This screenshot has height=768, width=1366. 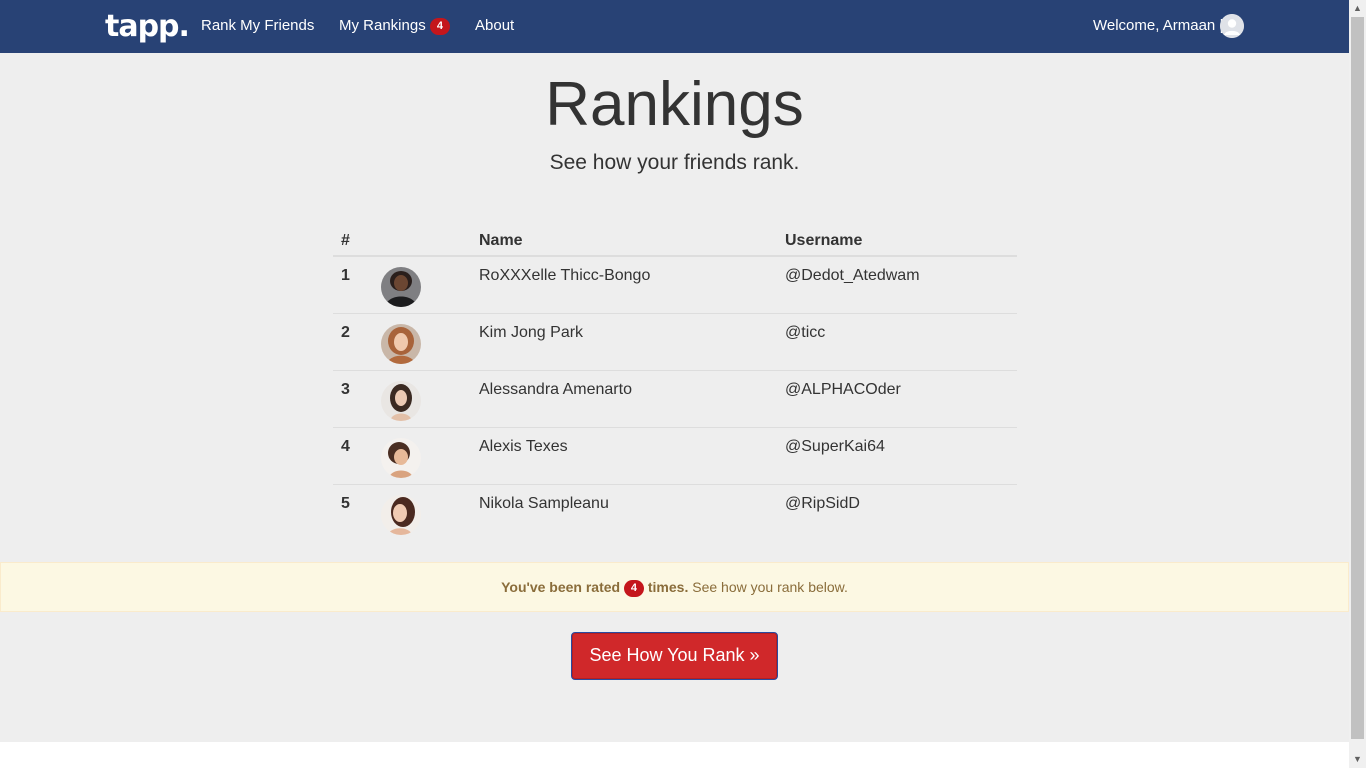 What do you see at coordinates (1232, 26) in the screenshot?
I see `user-avatar-icon` at bounding box center [1232, 26].